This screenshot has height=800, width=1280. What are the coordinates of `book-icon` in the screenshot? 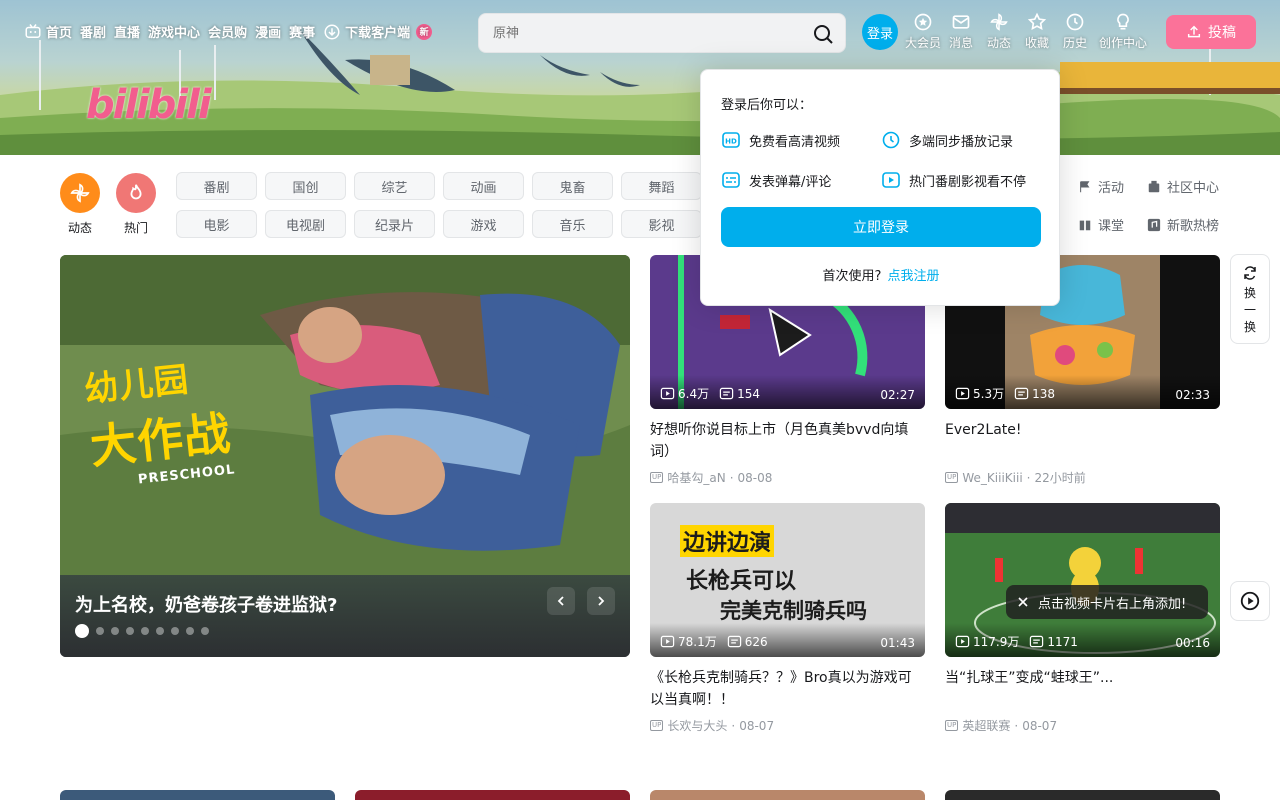 It's located at (1085, 225).